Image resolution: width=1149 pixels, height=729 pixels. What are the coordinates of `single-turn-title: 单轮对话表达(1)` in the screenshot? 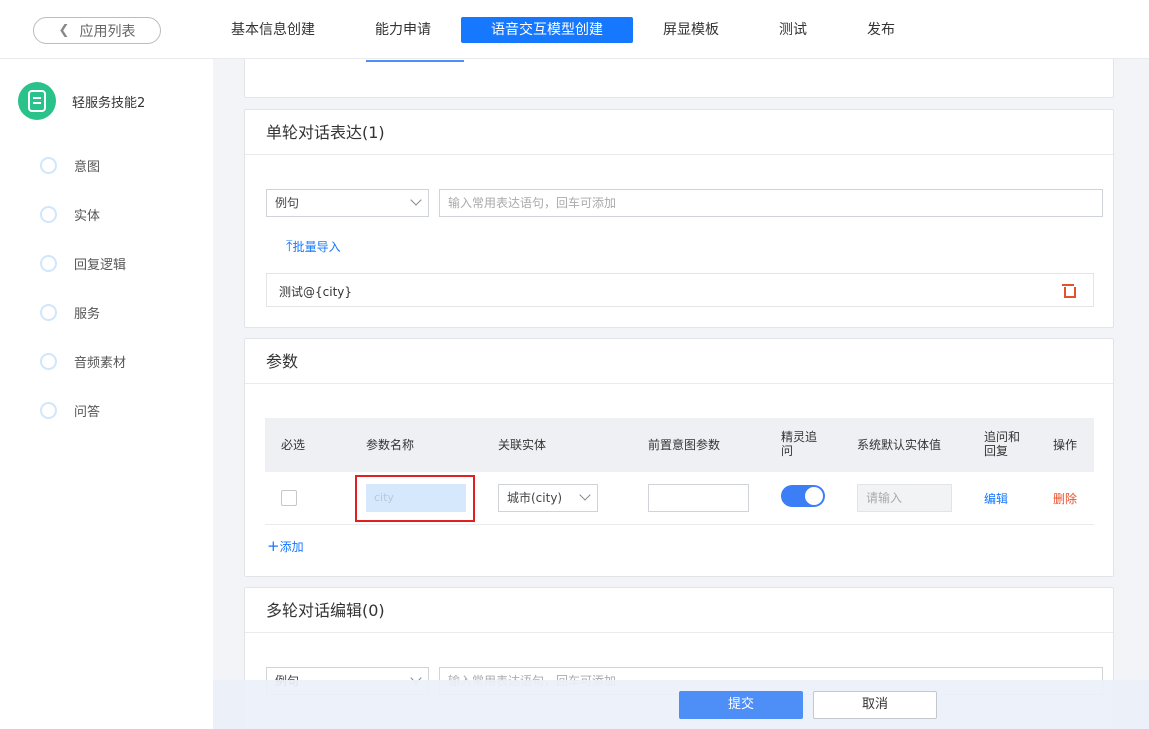 It's located at (679, 132).